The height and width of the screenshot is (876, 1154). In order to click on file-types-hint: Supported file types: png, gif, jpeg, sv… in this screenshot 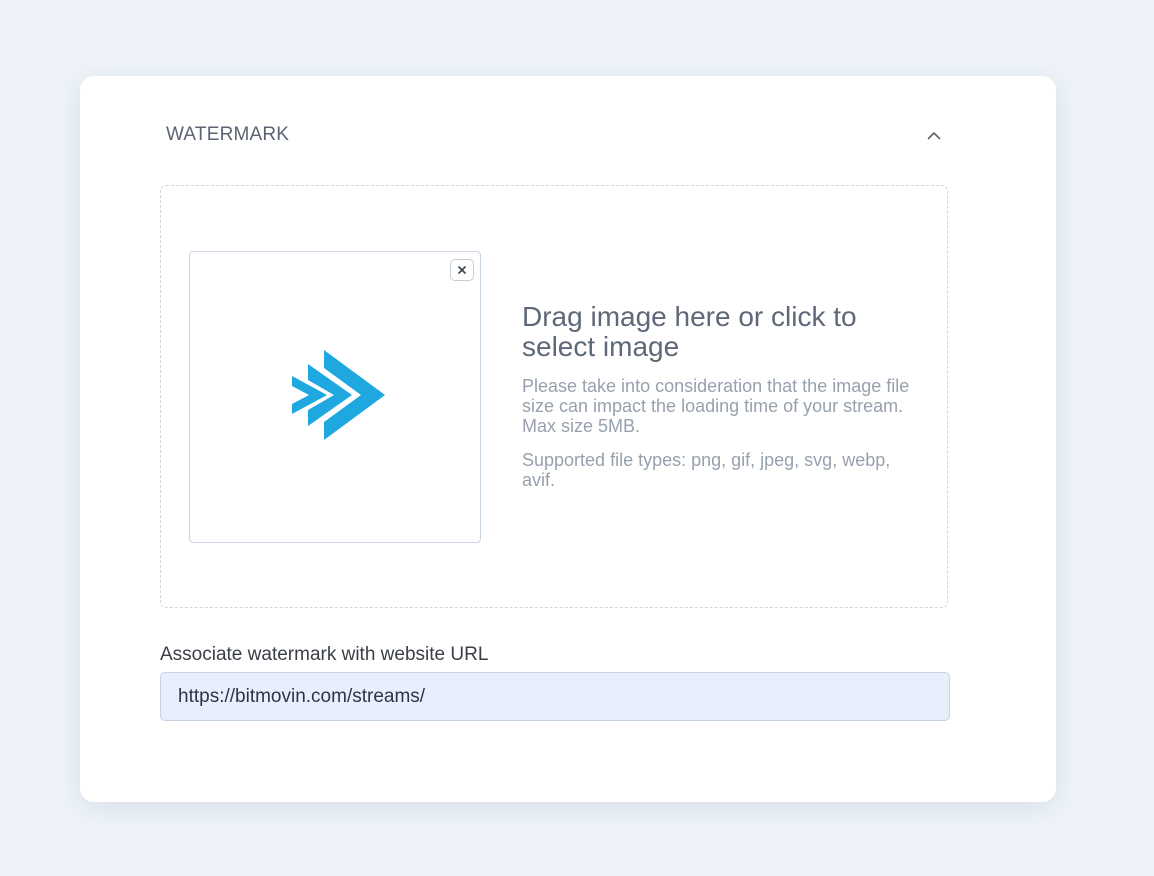, I will do `click(706, 470)`.